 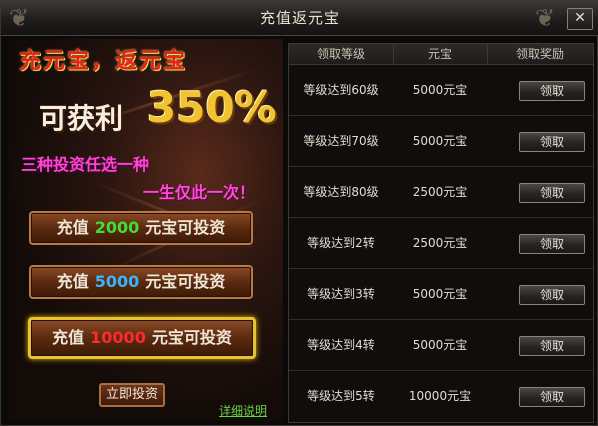 What do you see at coordinates (85, 164) in the screenshot?
I see `choose-one-text: 三种投资任选一种` at bounding box center [85, 164].